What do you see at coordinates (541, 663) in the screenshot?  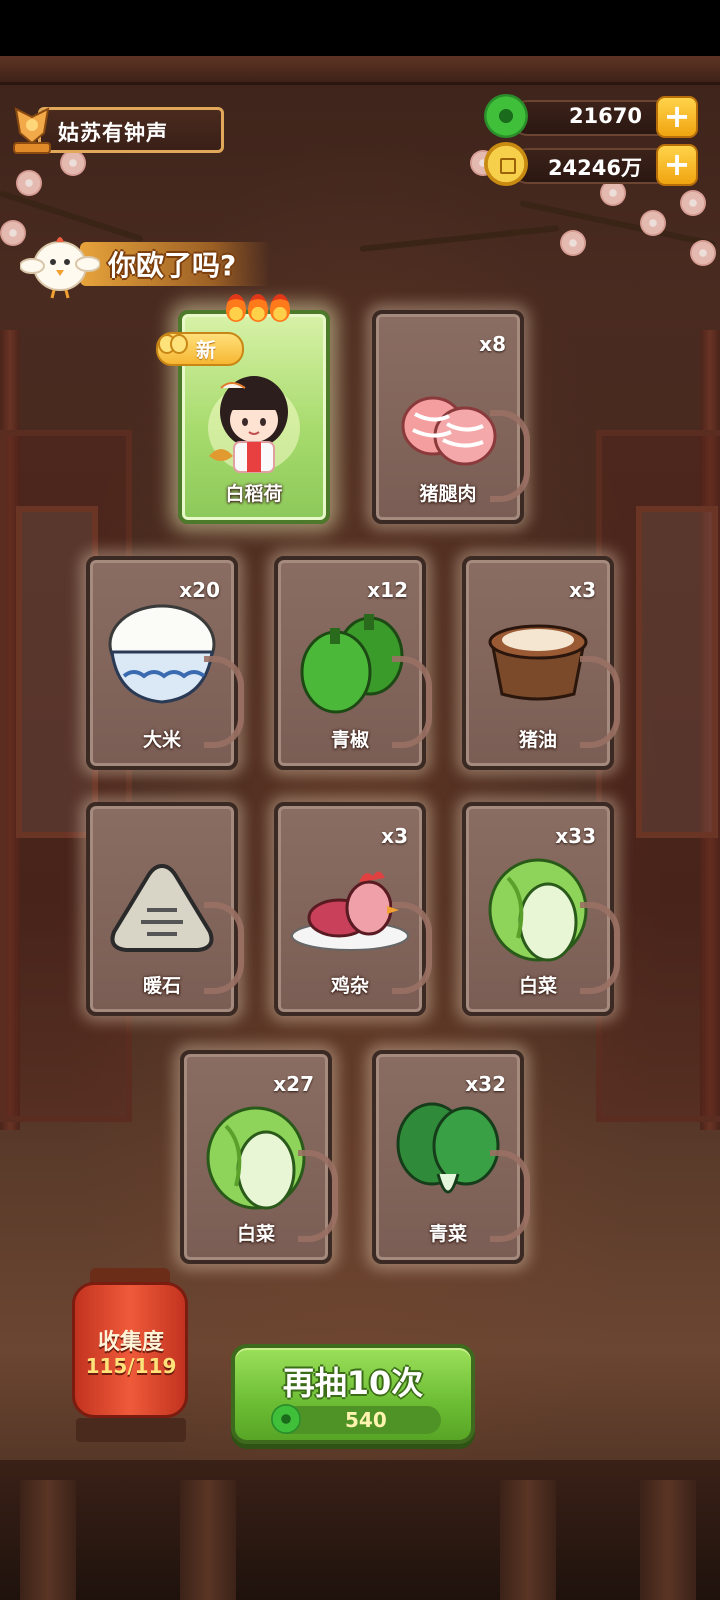 I see `result-card-item: x3 猪油` at bounding box center [541, 663].